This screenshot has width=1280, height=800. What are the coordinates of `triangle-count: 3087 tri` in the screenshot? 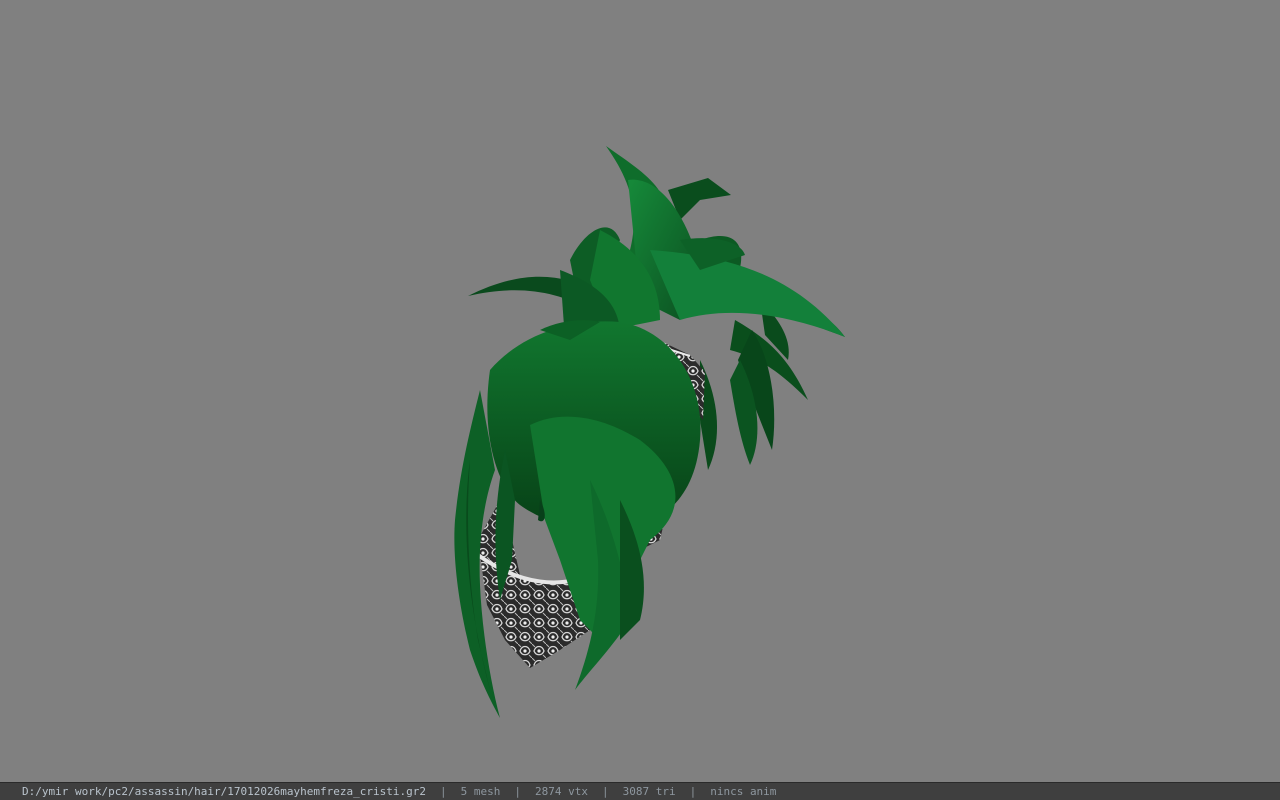 It's located at (649, 791).